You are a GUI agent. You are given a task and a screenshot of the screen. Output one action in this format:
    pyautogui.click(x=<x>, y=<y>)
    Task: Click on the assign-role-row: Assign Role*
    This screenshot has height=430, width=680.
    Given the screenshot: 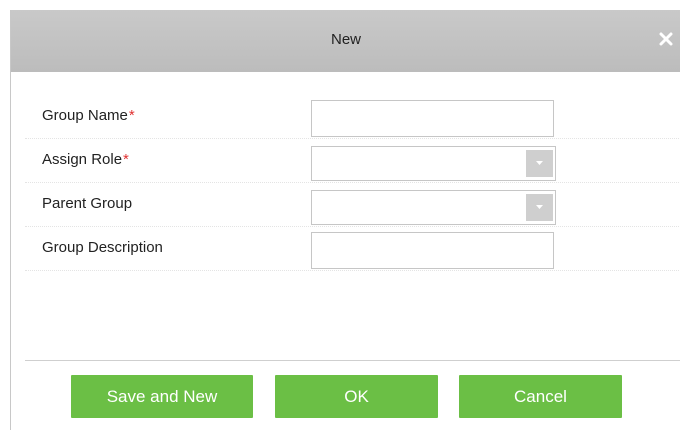 What is the action you would take?
    pyautogui.click(x=352, y=160)
    